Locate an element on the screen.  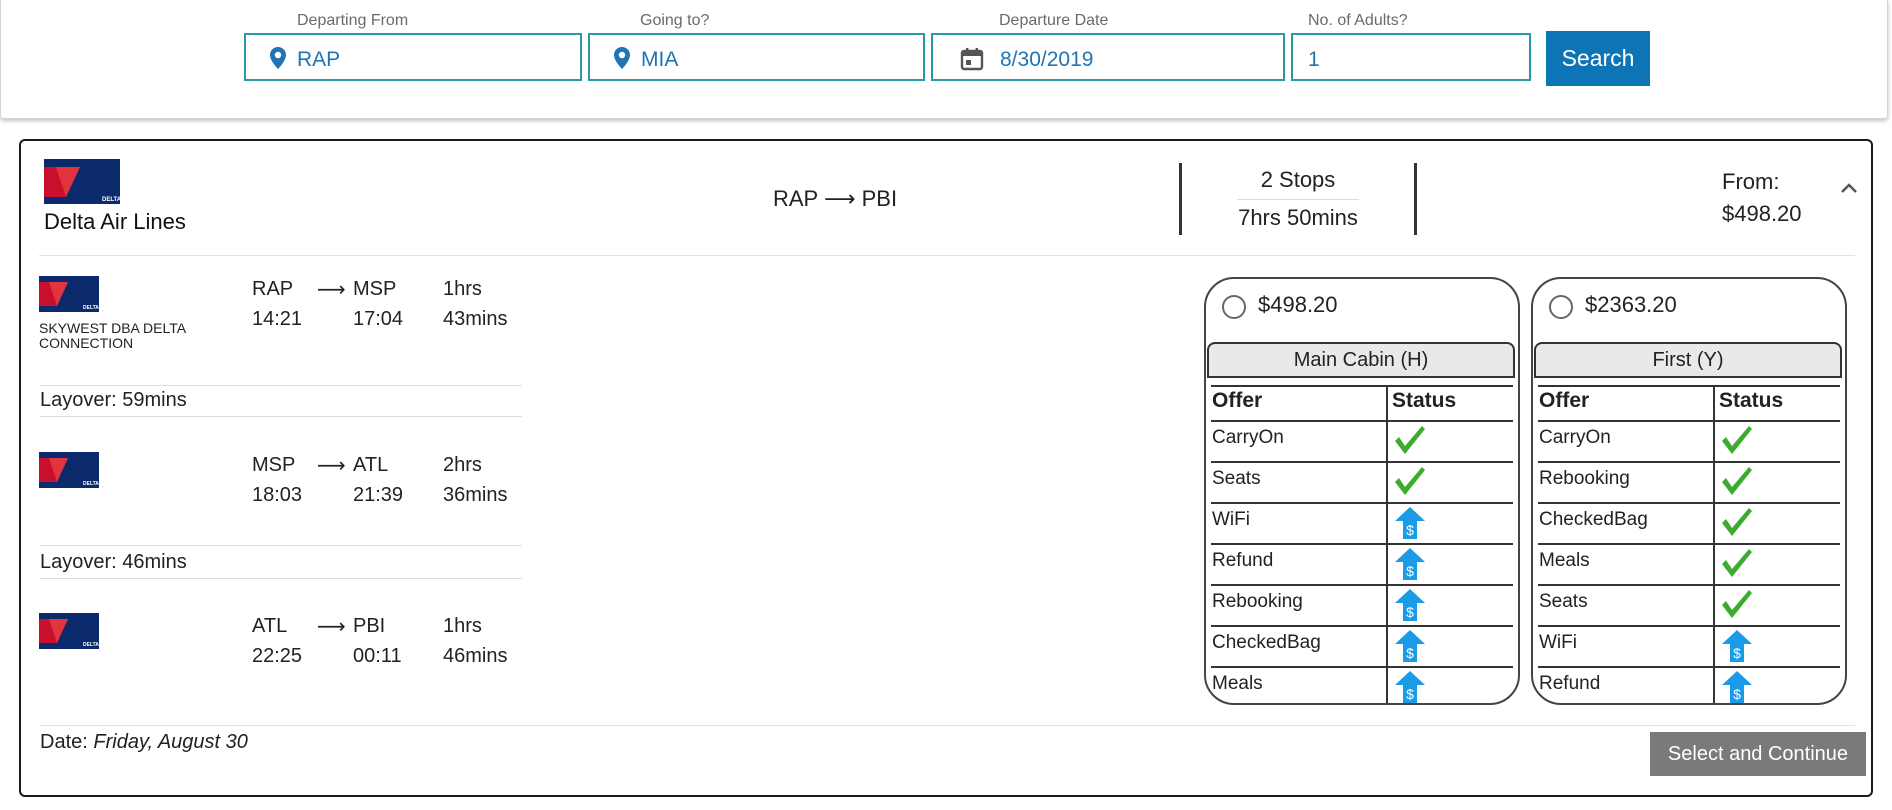
search-button: Search is located at coordinates (1598, 58).